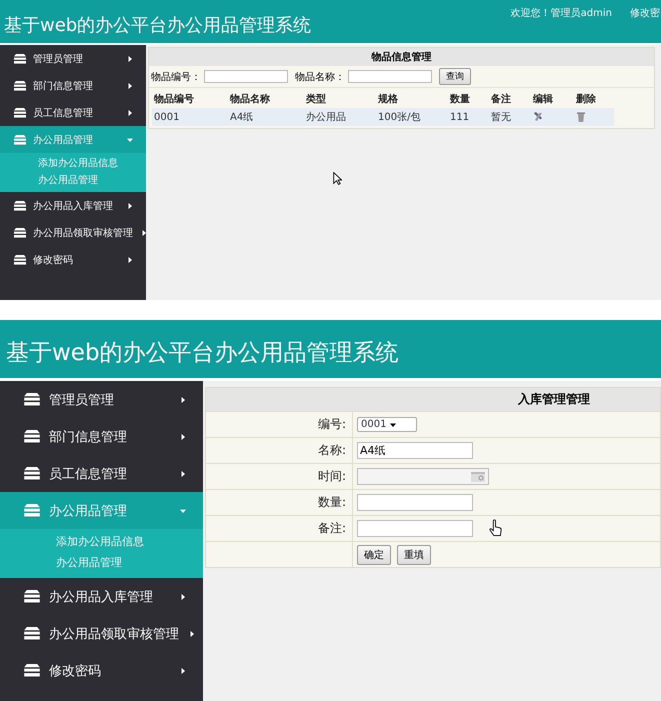 The image size is (661, 701). Describe the element at coordinates (478, 477) in the screenshot. I see `calendar-icon` at that location.